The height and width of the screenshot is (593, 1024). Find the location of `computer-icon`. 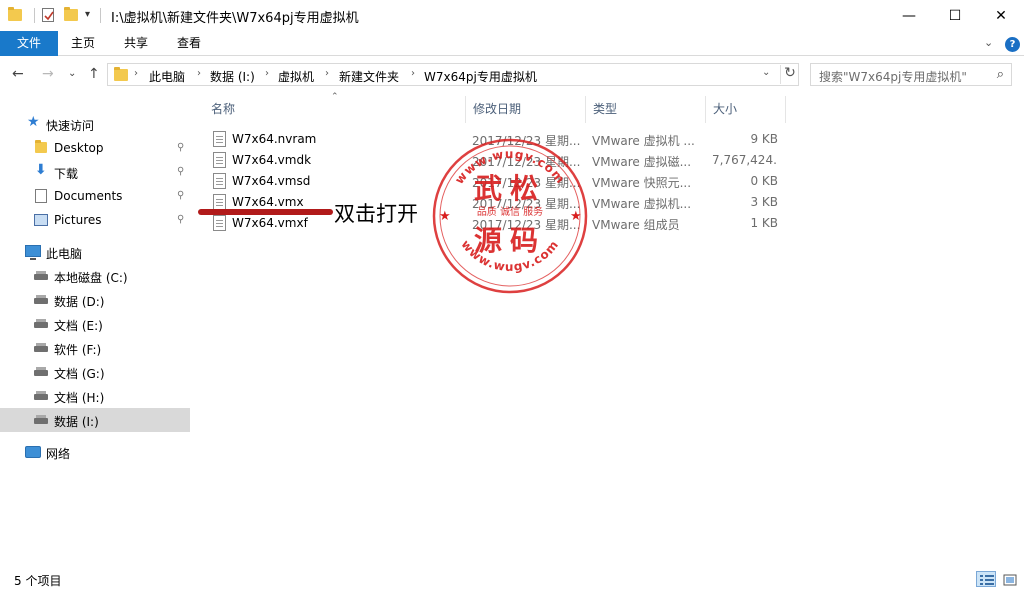

computer-icon is located at coordinates (33, 252).